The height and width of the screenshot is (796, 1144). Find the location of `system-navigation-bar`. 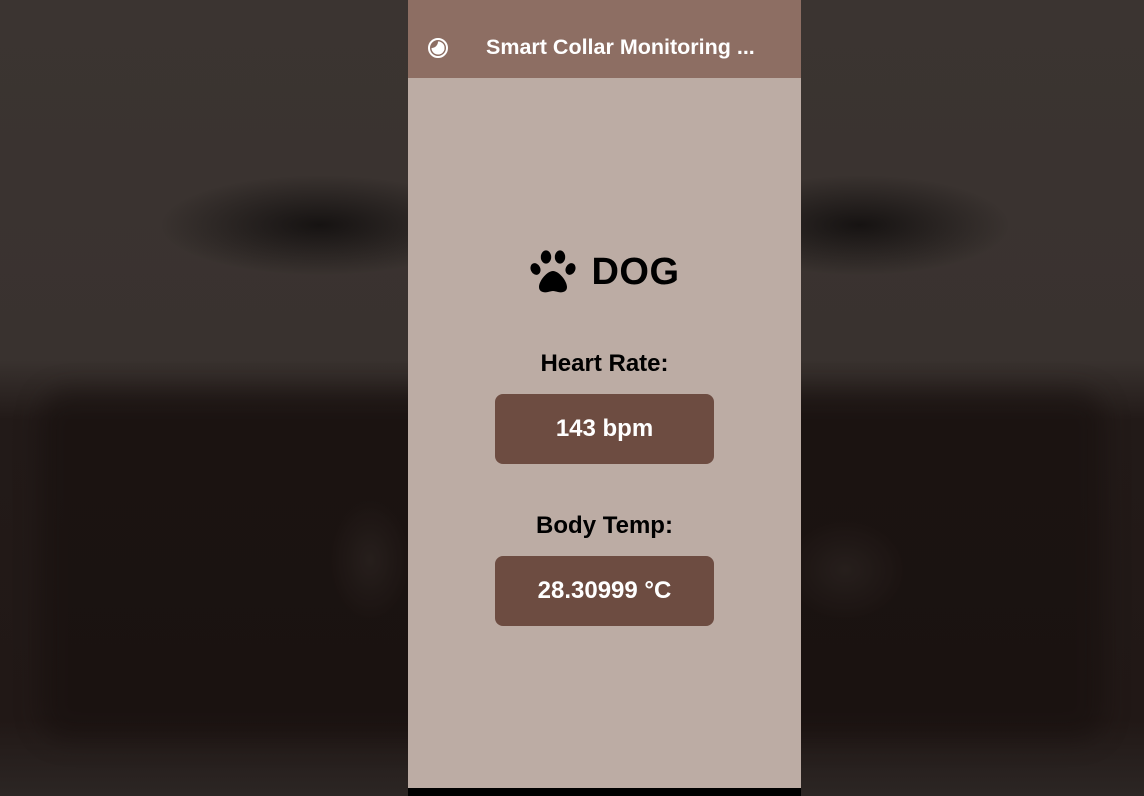

system-navigation-bar is located at coordinates (604, 792).